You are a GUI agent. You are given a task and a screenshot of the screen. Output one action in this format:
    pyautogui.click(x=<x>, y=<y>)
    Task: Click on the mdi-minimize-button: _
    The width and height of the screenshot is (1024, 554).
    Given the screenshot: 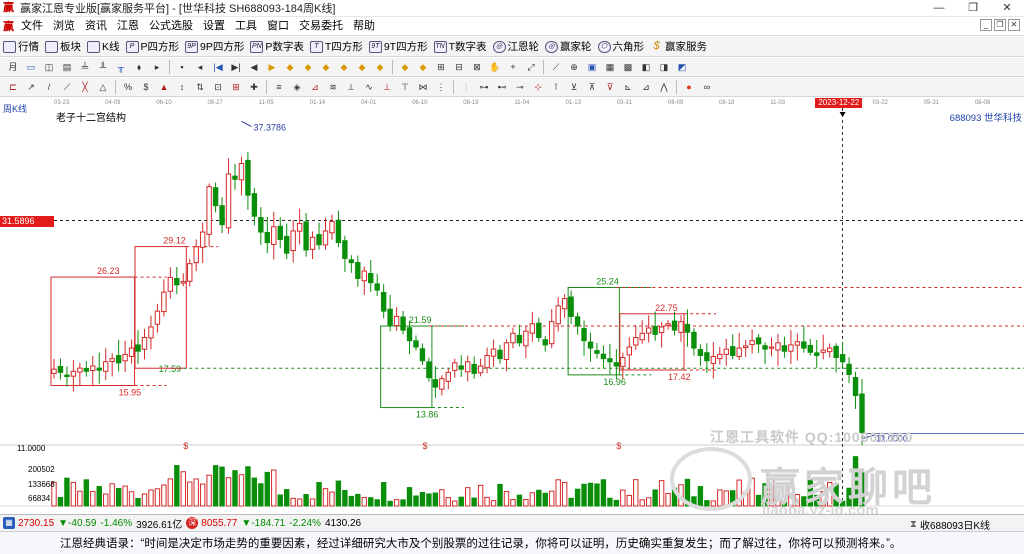 What is the action you would take?
    pyautogui.click(x=986, y=25)
    